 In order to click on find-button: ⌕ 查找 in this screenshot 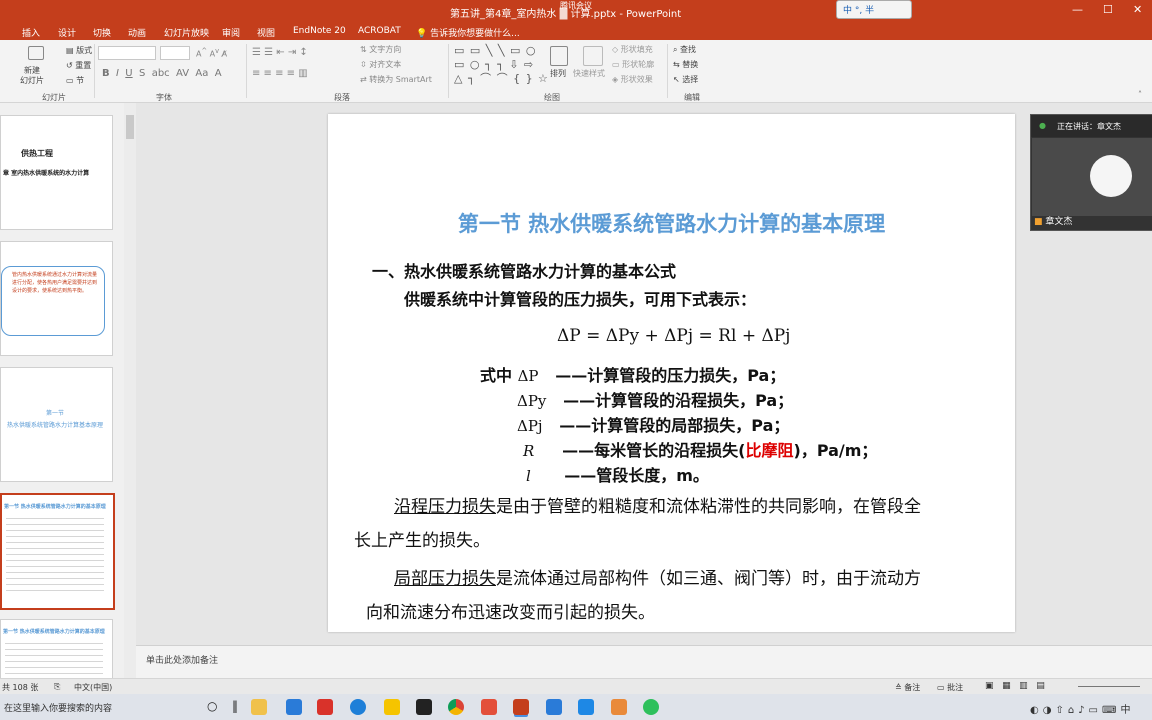, I will do `click(684, 49)`.